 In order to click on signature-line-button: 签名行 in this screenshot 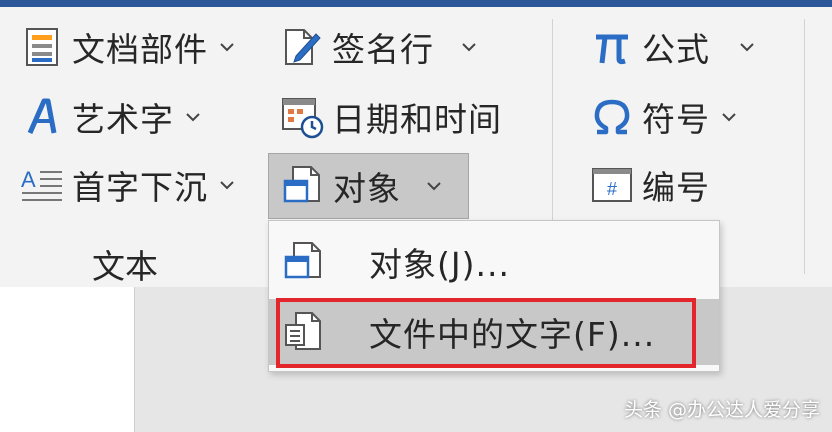, I will do `click(378, 47)`.